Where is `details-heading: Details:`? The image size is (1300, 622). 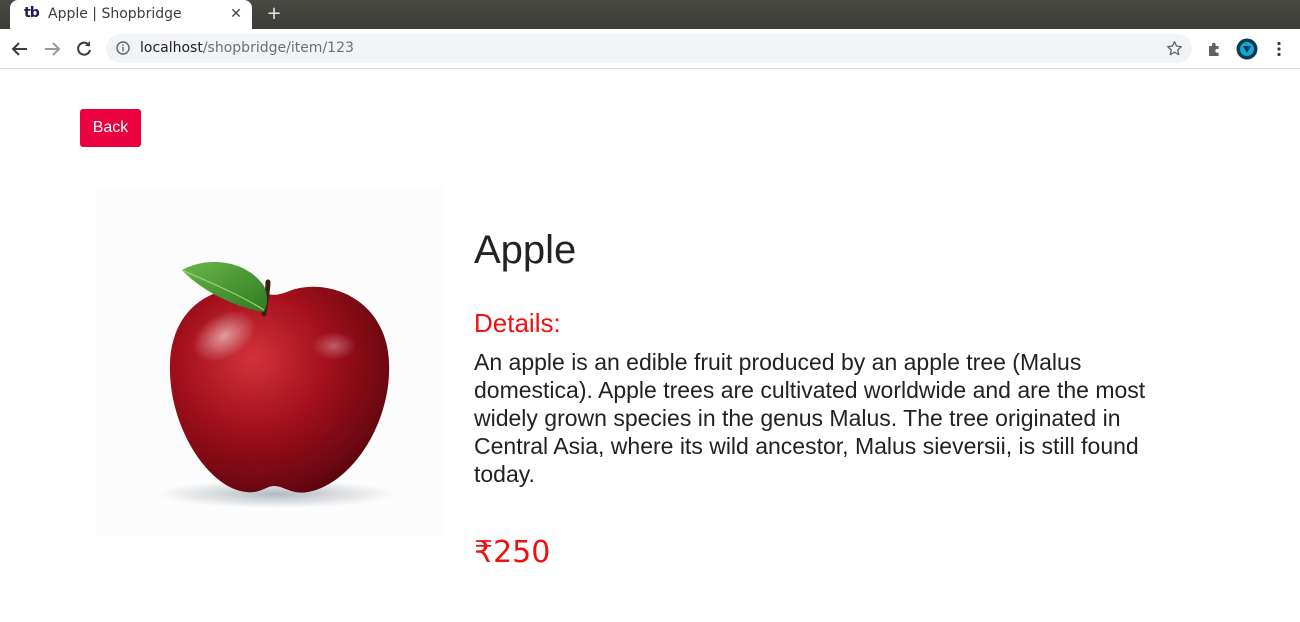
details-heading: Details: is located at coordinates (517, 323).